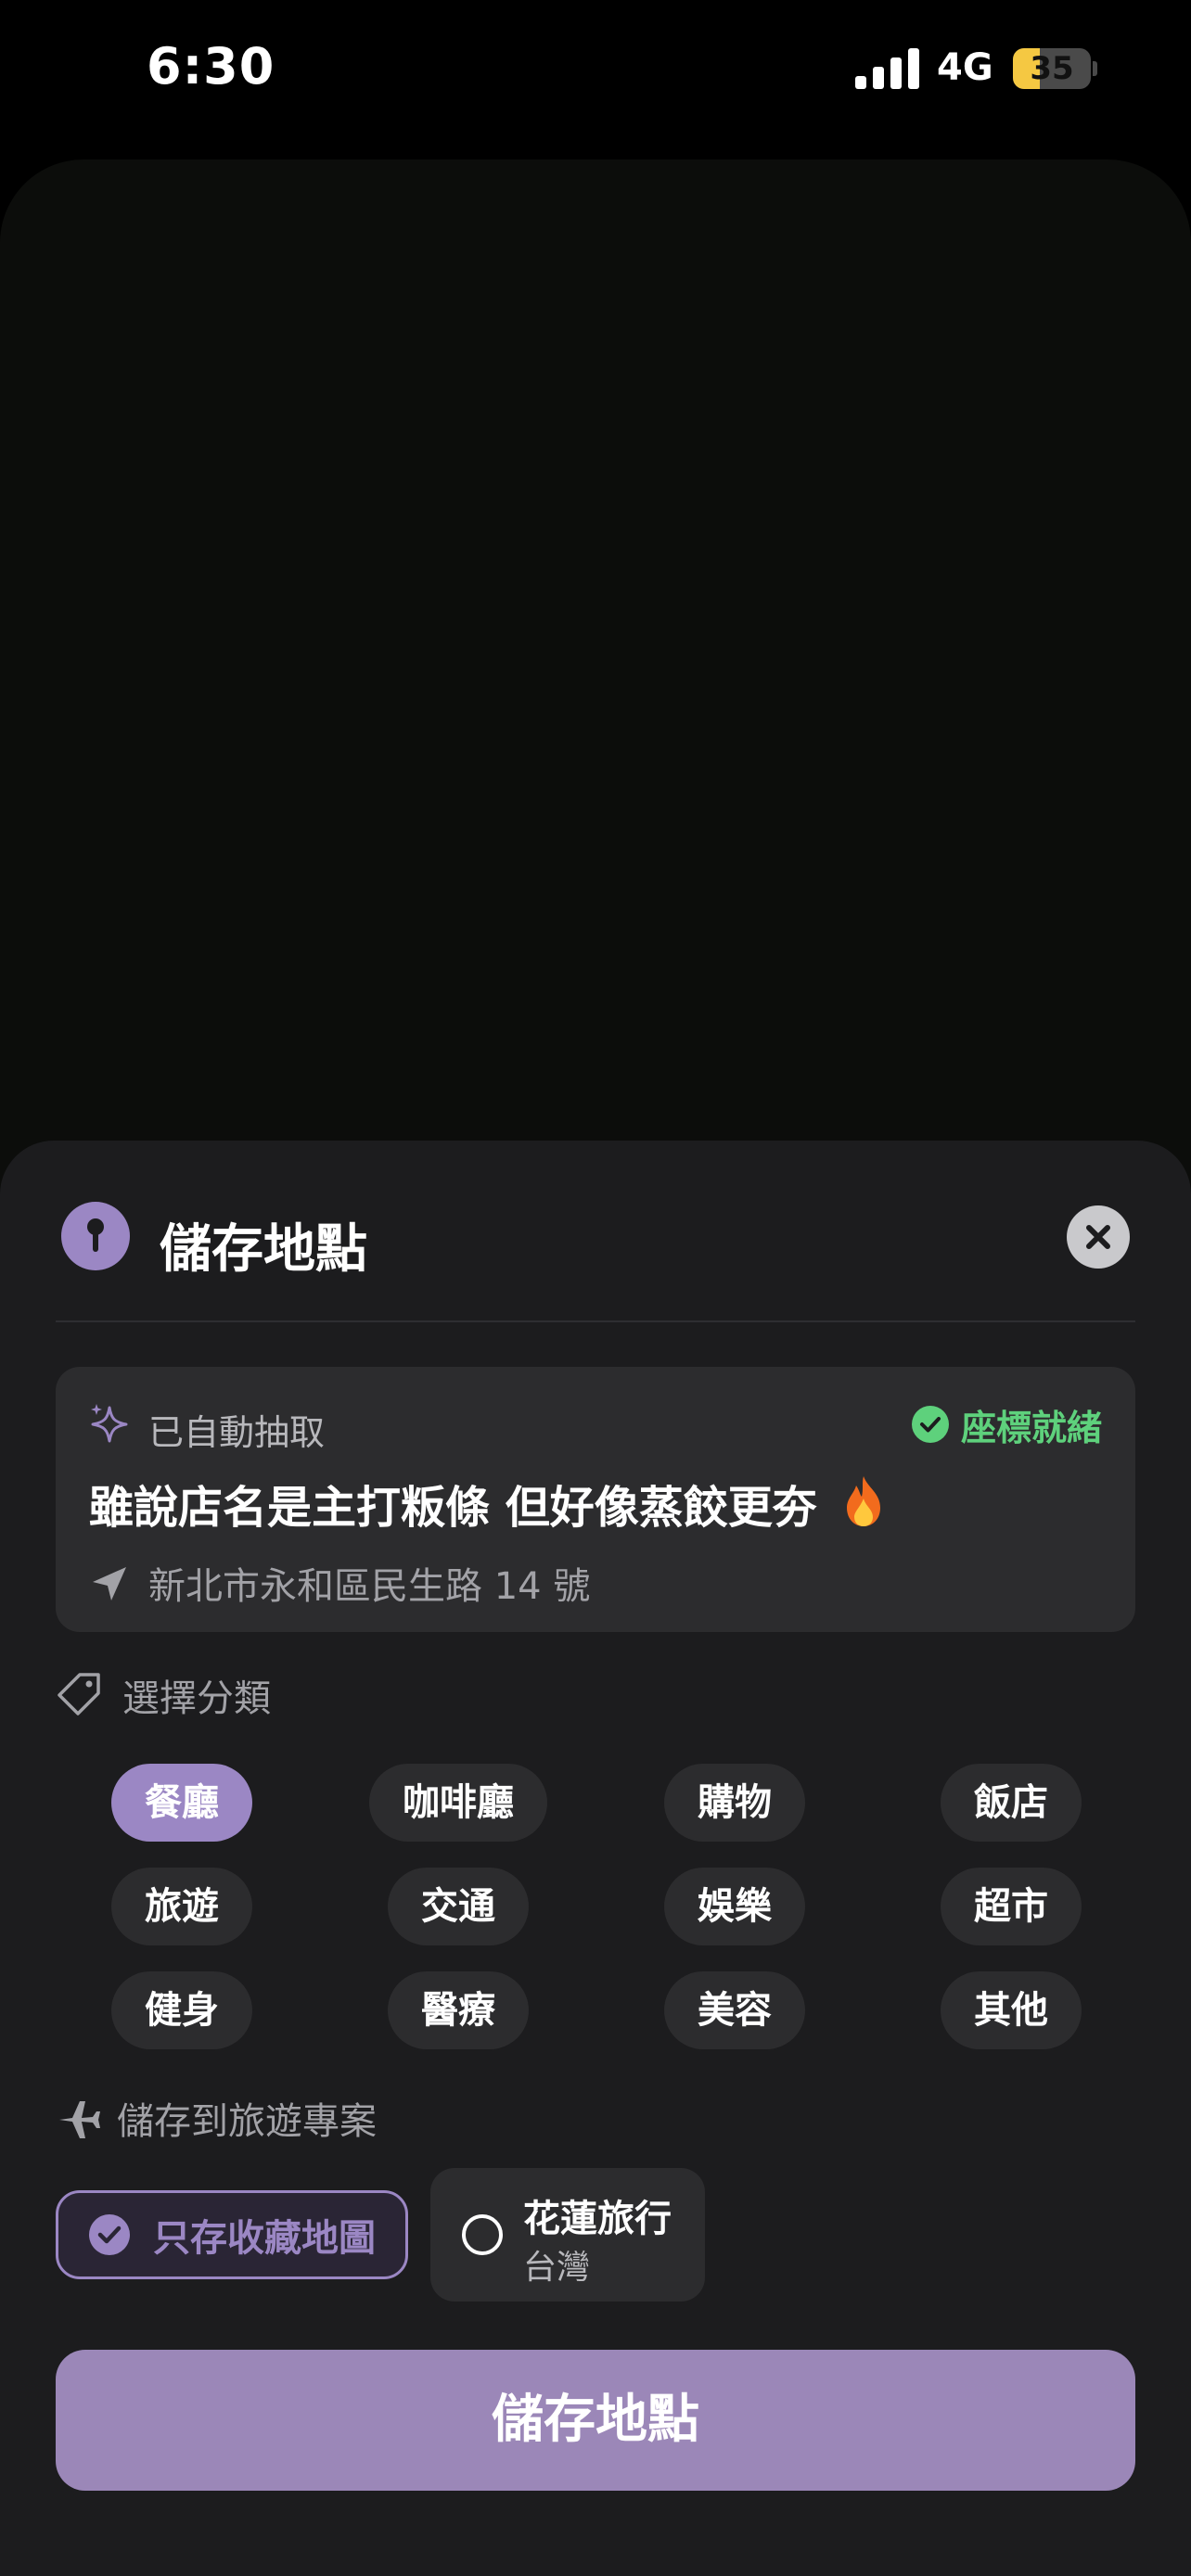  Describe the element at coordinates (458, 1906) in the screenshot. I see `category-chip-transport: 交通` at that location.